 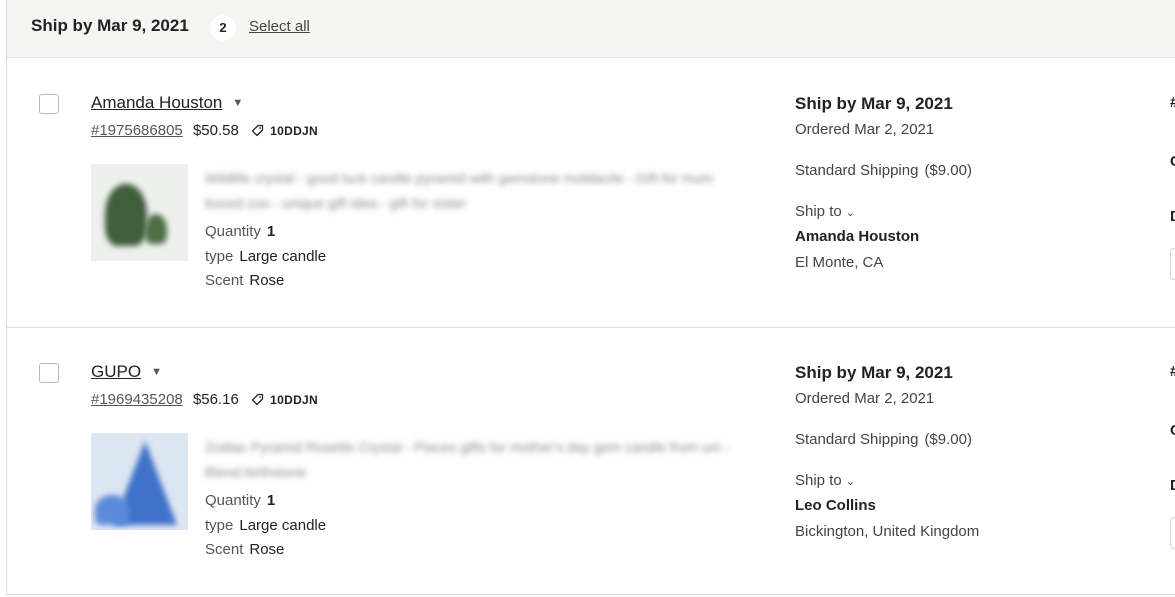 What do you see at coordinates (857, 236) in the screenshot?
I see `recipient-name: Amanda Houston` at bounding box center [857, 236].